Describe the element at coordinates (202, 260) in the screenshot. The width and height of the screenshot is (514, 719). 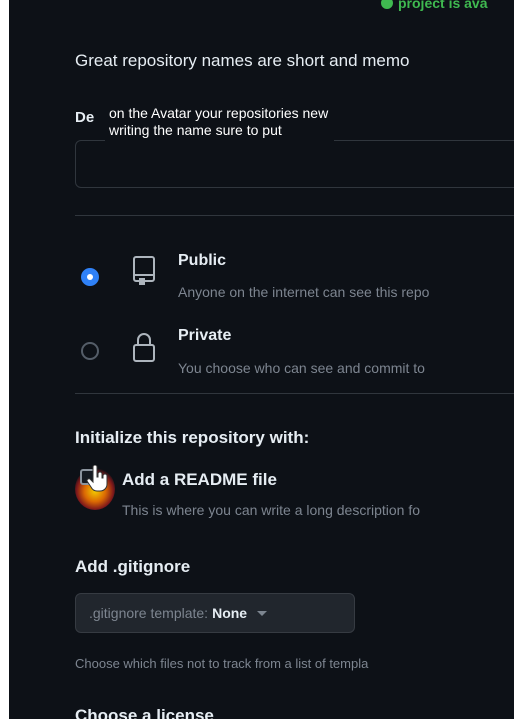
I see `public-title: Public` at that location.